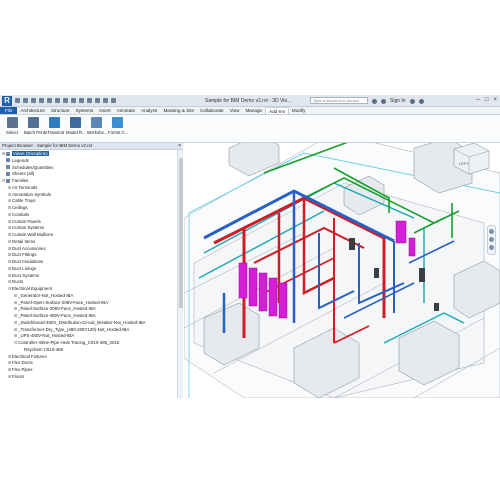 This screenshot has width=500, height=500. What do you see at coordinates (23, 276) in the screenshot?
I see `tree-item: ⊞Duct Systems` at bounding box center [23, 276].